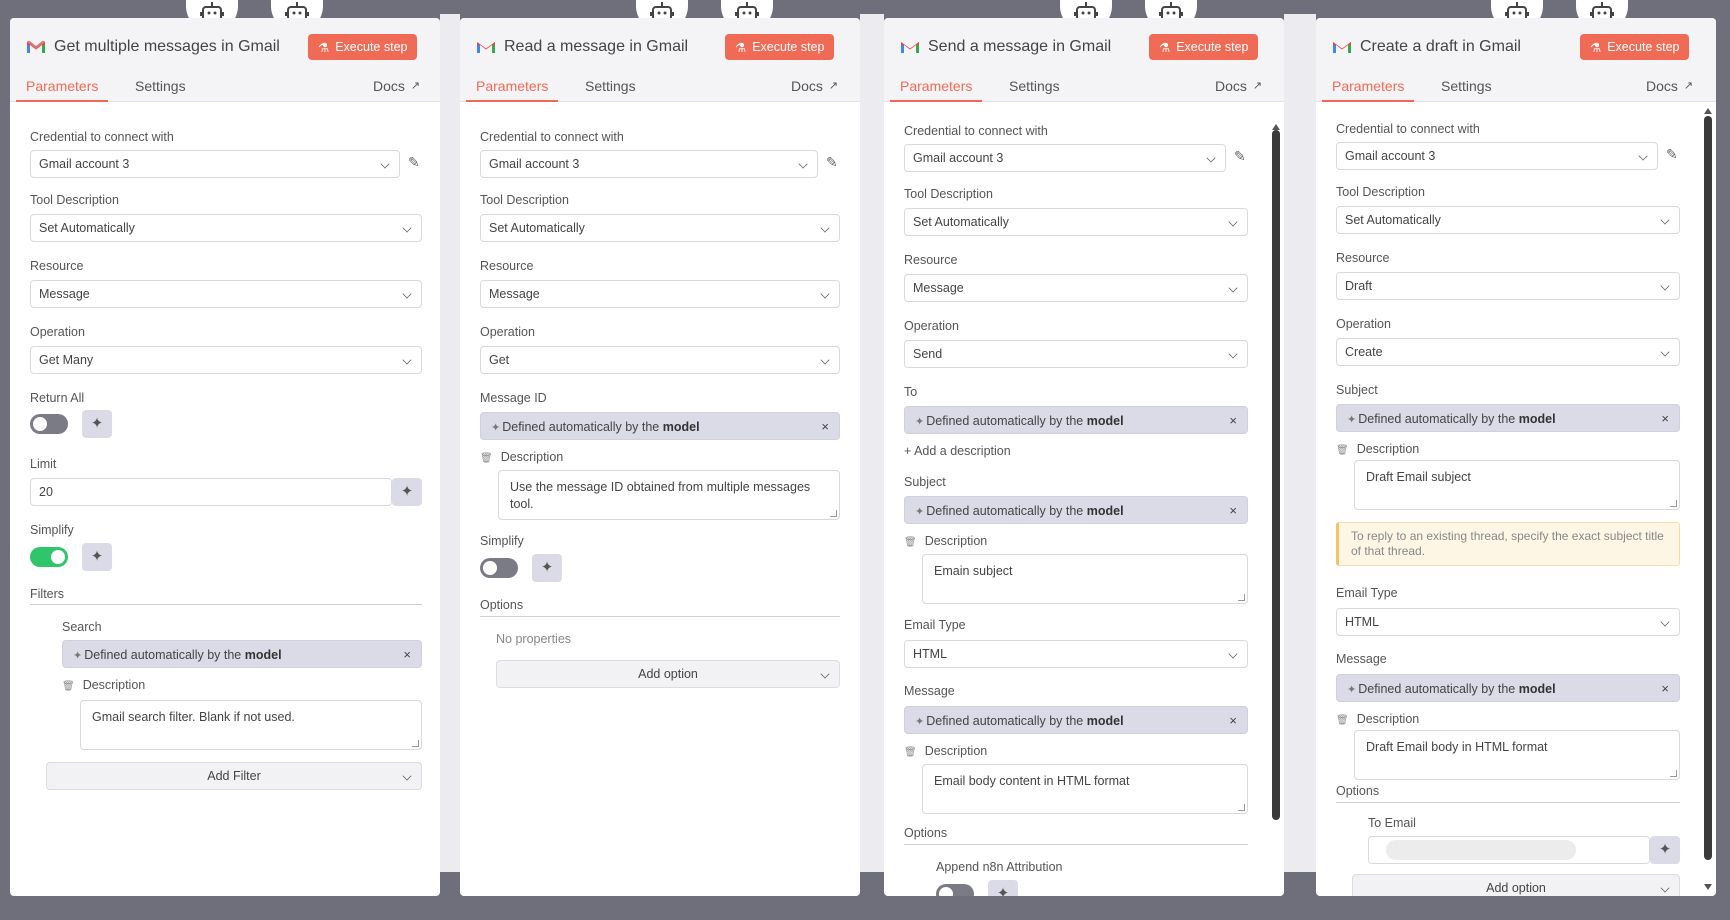 Image resolution: width=1730 pixels, height=920 pixels. I want to click on operation-select: Send, so click(1076, 354).